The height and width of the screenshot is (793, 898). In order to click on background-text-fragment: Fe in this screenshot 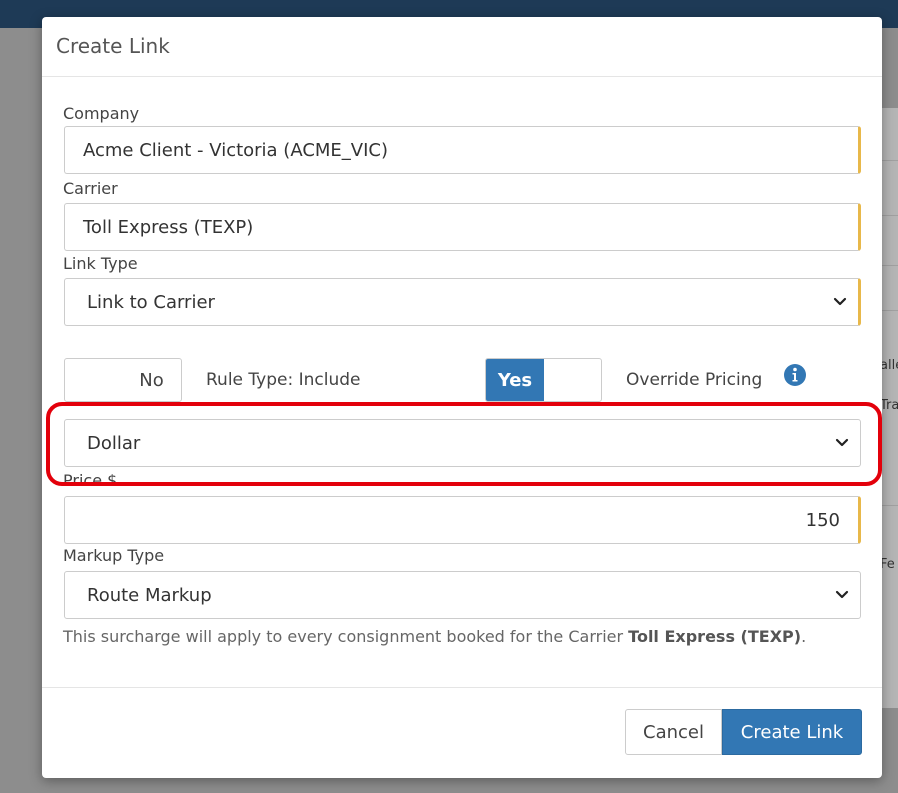, I will do `click(887, 564)`.